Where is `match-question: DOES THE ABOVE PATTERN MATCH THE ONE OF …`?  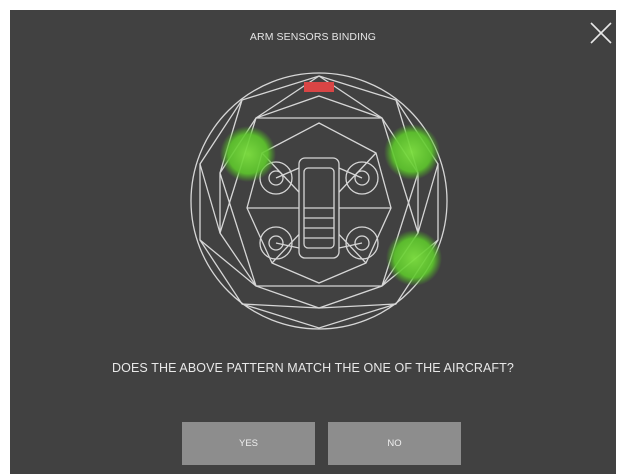 match-question: DOES THE ABOVE PATTERN MATCH THE ONE OF … is located at coordinates (313, 368).